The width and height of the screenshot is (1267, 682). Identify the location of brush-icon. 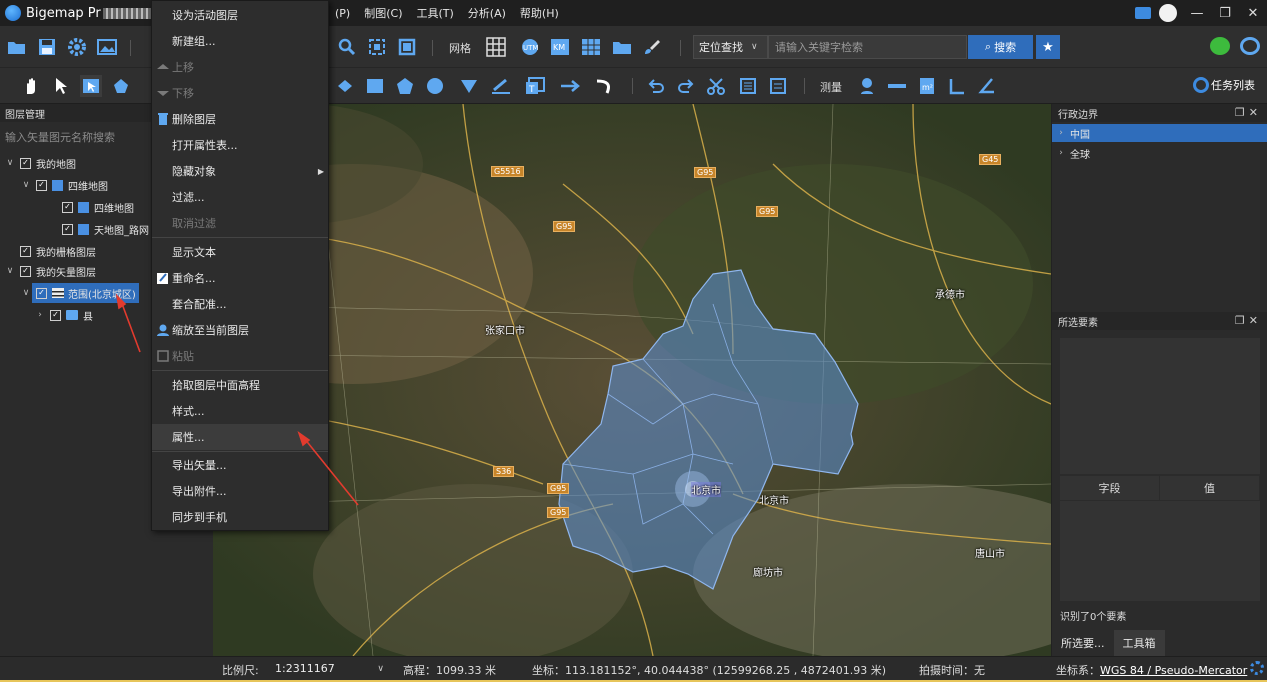
(652, 47).